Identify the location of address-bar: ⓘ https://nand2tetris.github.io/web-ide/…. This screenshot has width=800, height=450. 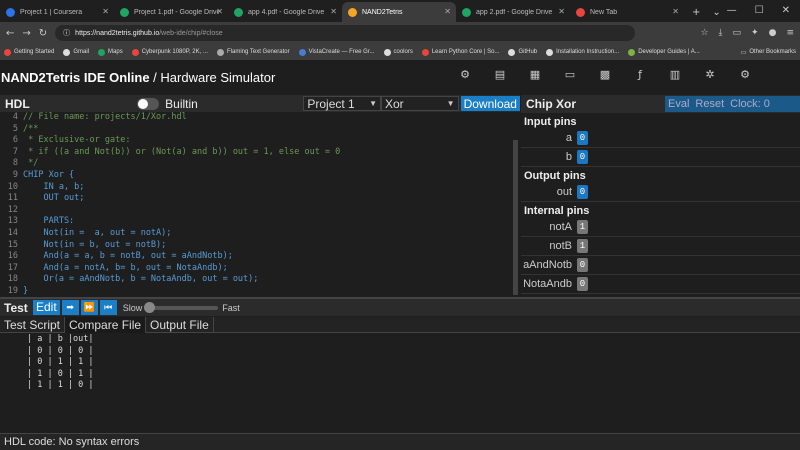
(345, 33).